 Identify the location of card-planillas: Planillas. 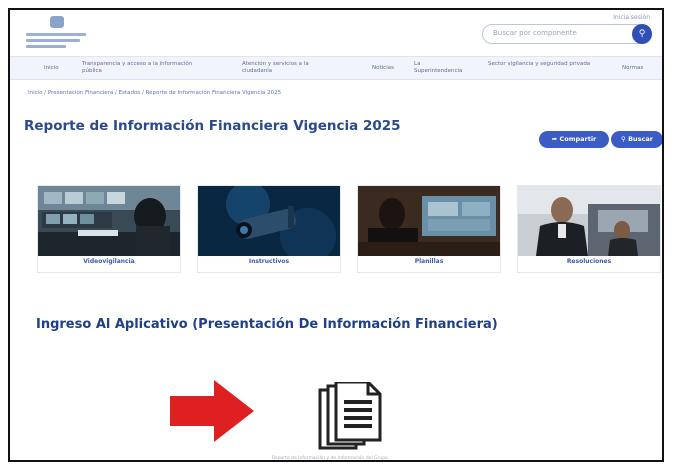
(429, 229).